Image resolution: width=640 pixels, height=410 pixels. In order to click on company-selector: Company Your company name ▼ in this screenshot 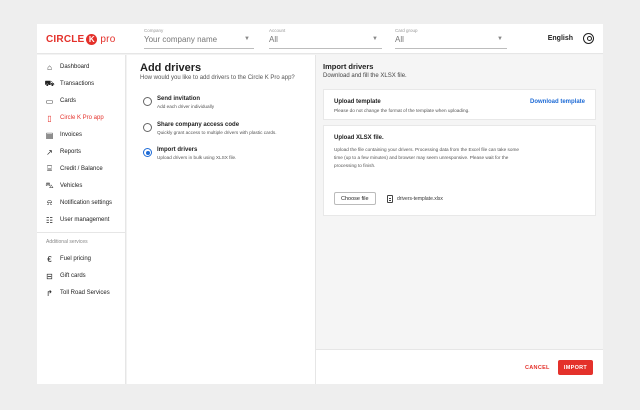, I will do `click(199, 38)`.